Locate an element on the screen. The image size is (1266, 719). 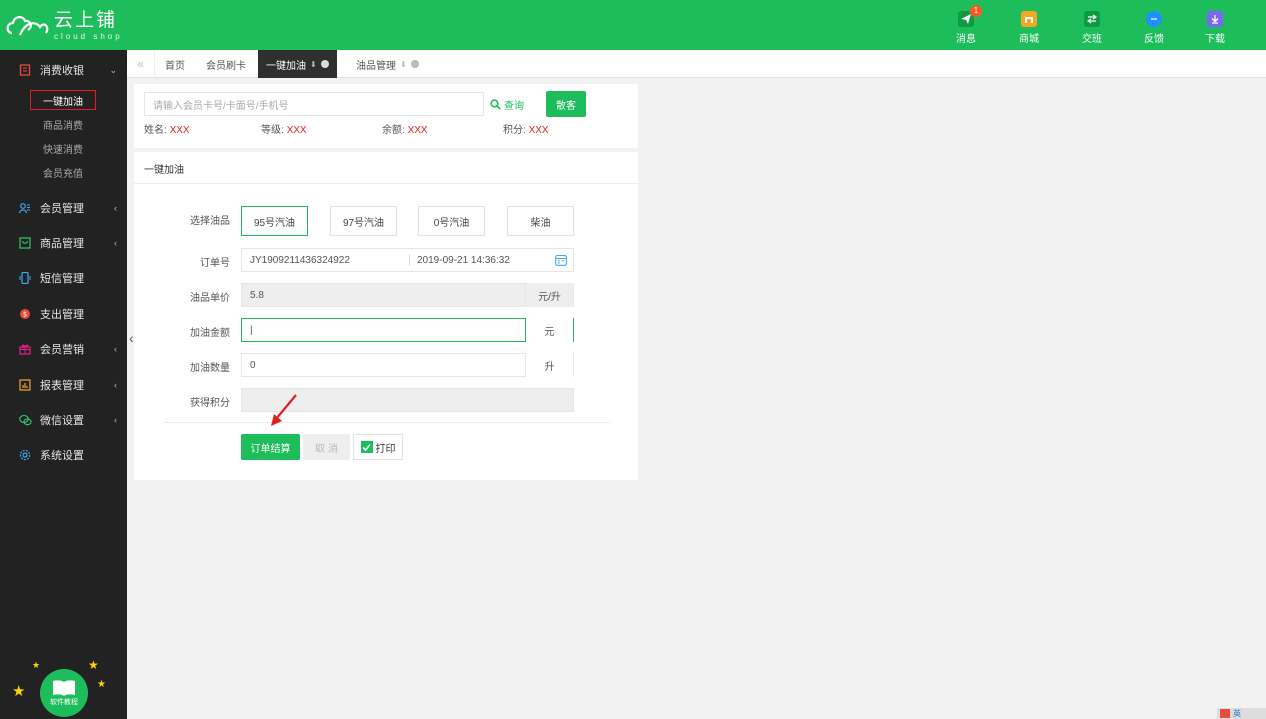
tab-label: 首页 is located at coordinates (175, 66).